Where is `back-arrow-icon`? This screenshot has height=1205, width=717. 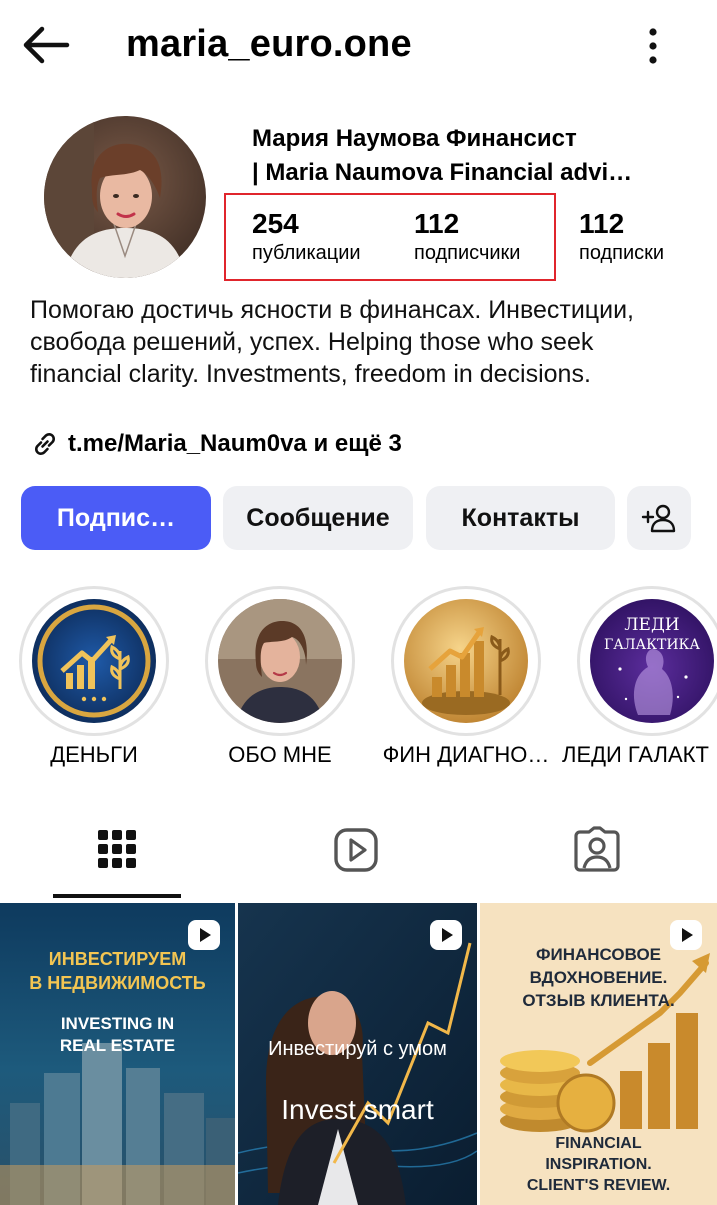 back-arrow-icon is located at coordinates (45, 45).